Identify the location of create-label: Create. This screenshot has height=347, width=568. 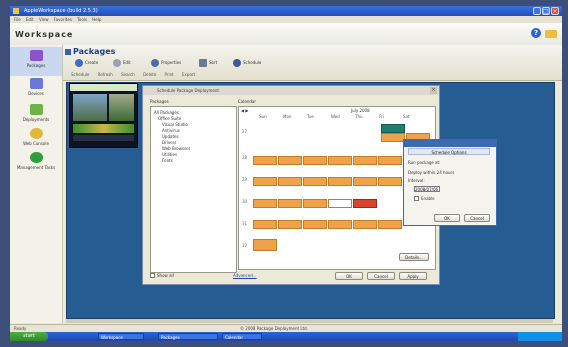
(92, 62).